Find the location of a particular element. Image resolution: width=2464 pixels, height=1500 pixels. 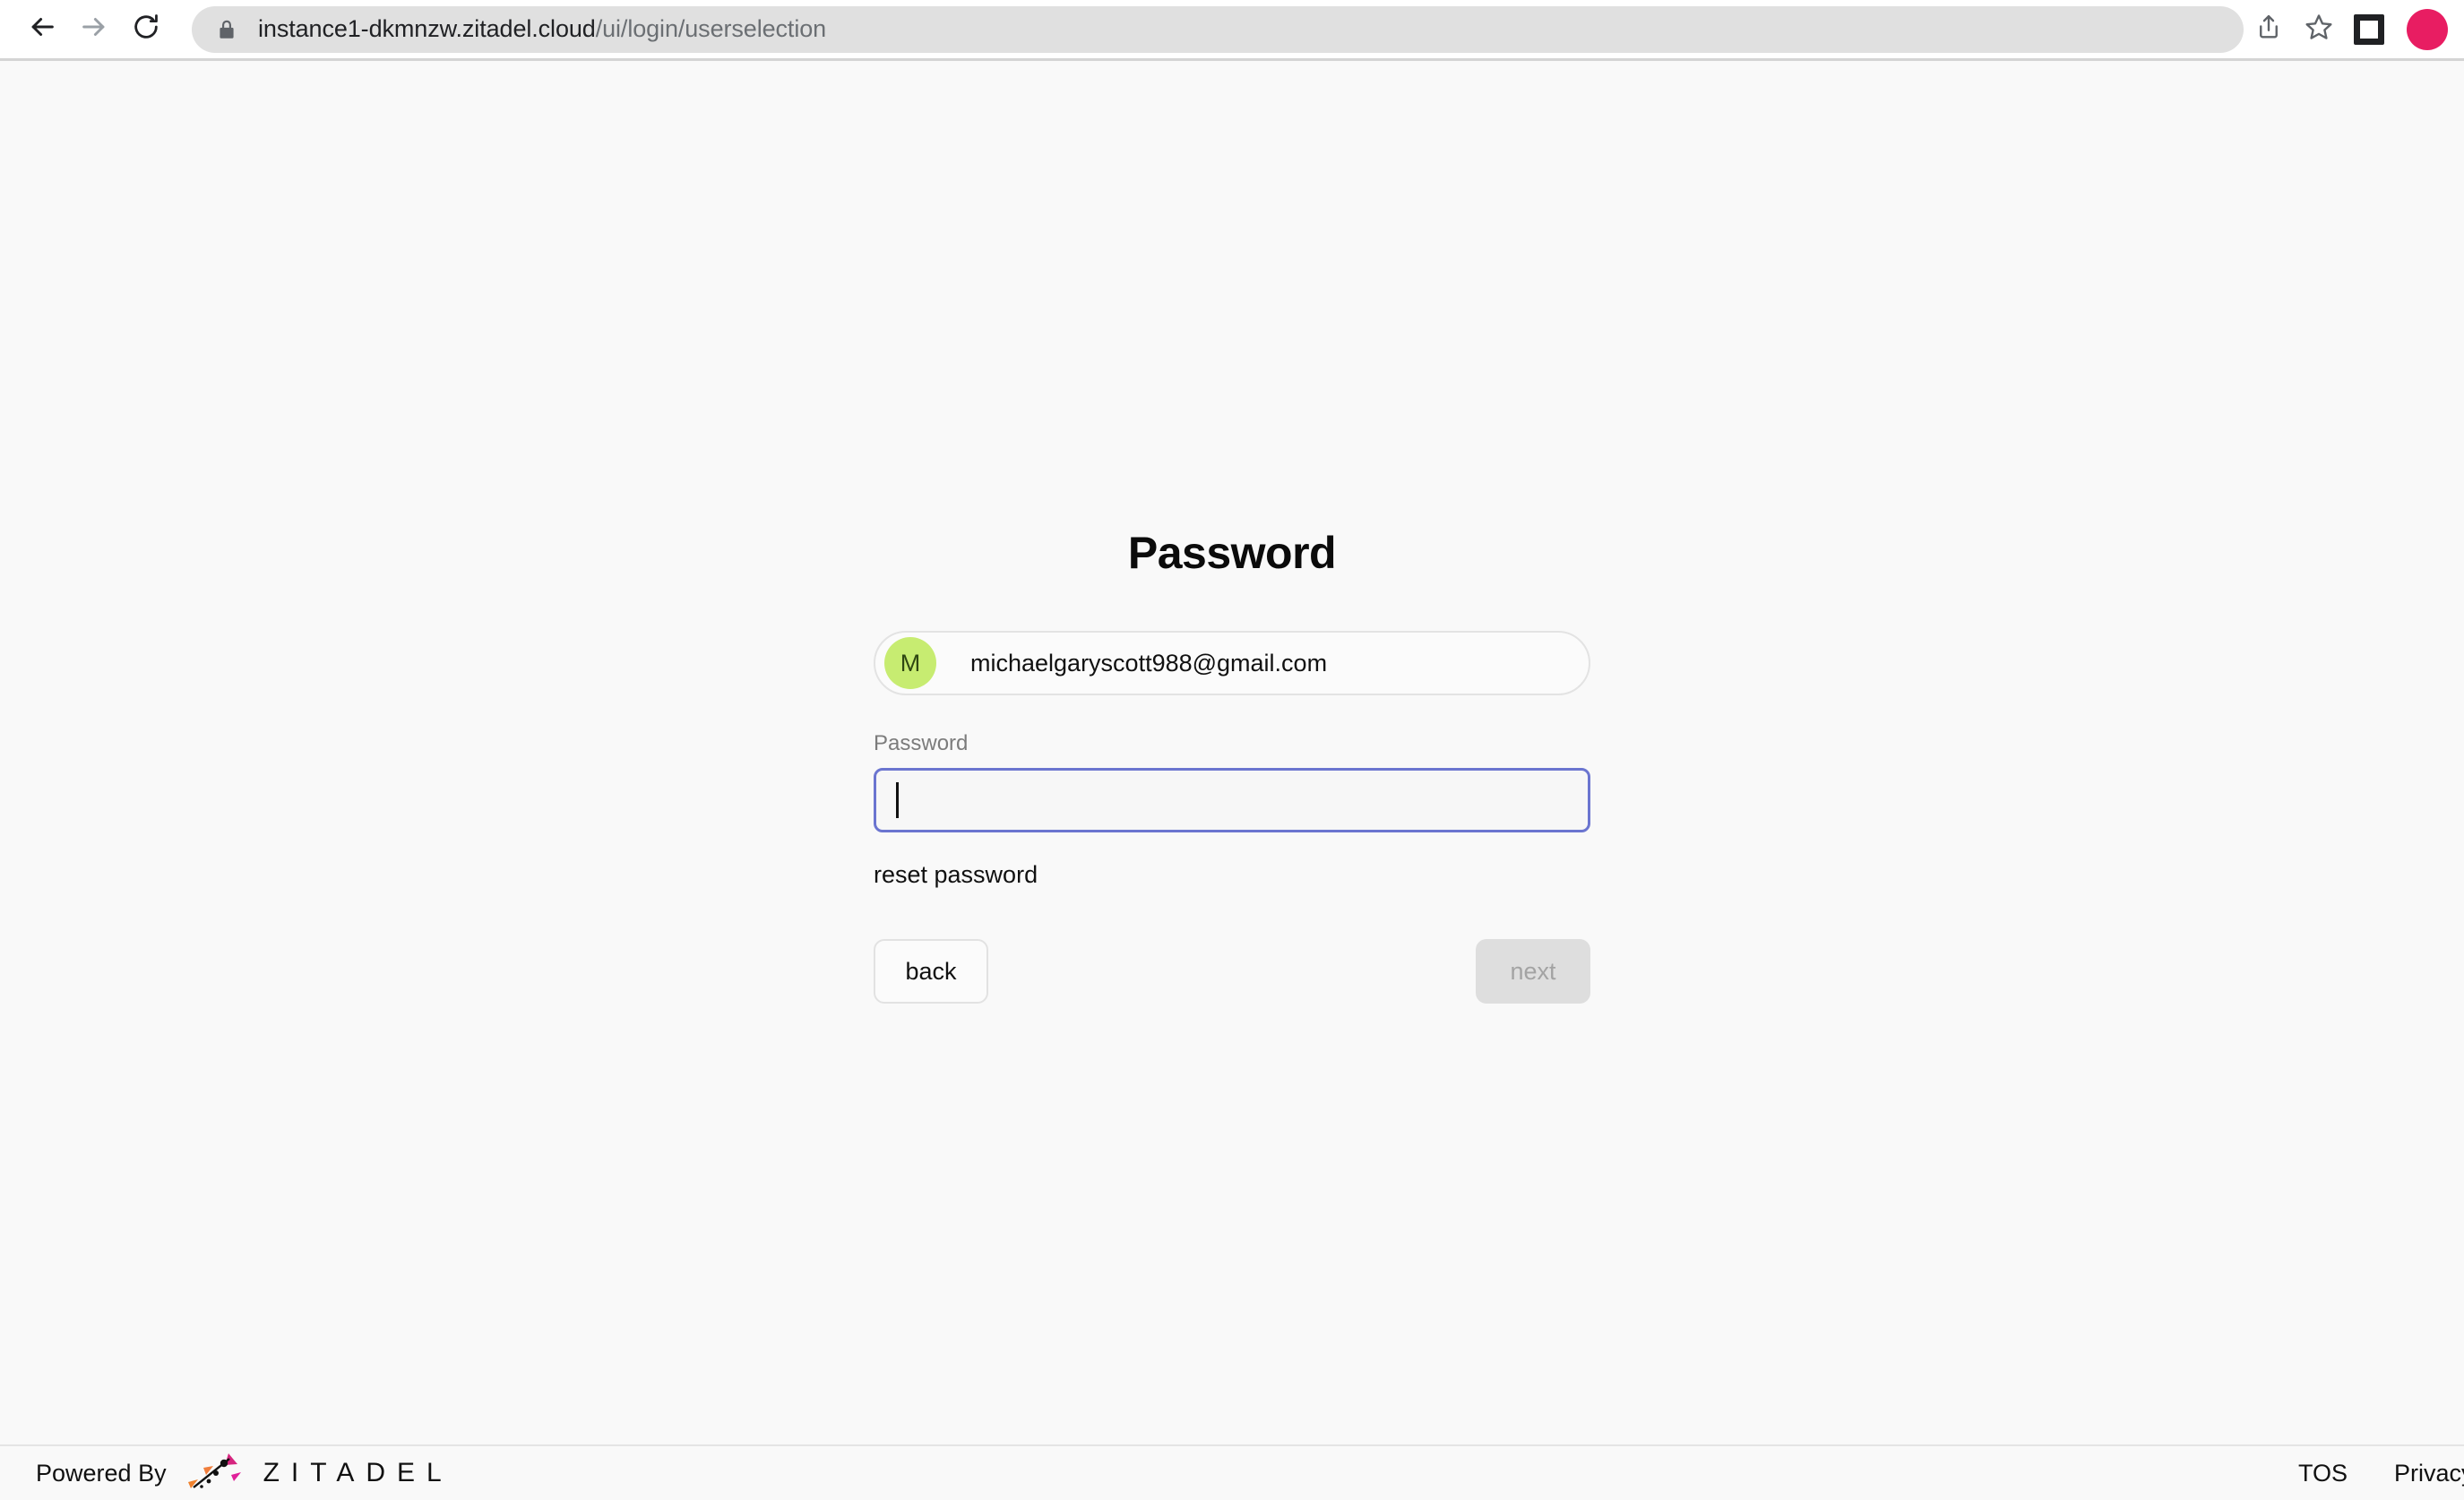

reload-icon is located at coordinates (146, 30).